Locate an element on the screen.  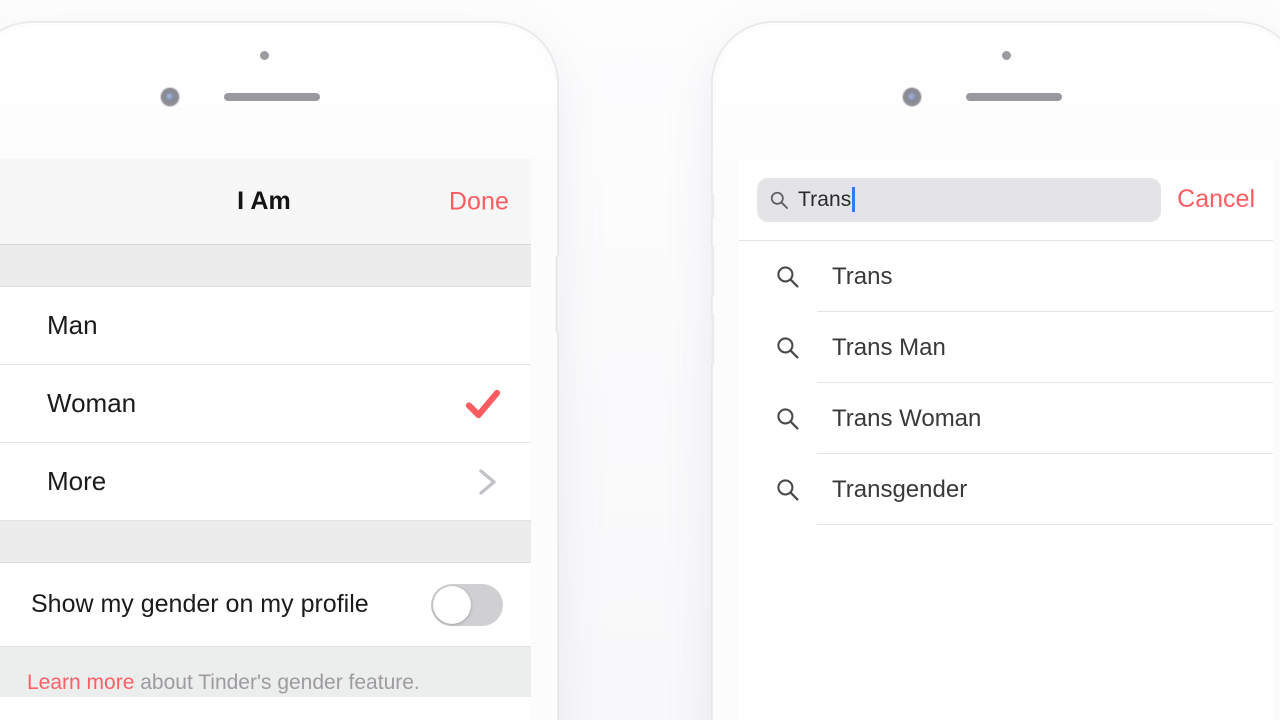
list-item-label: Man is located at coordinates (72, 325).